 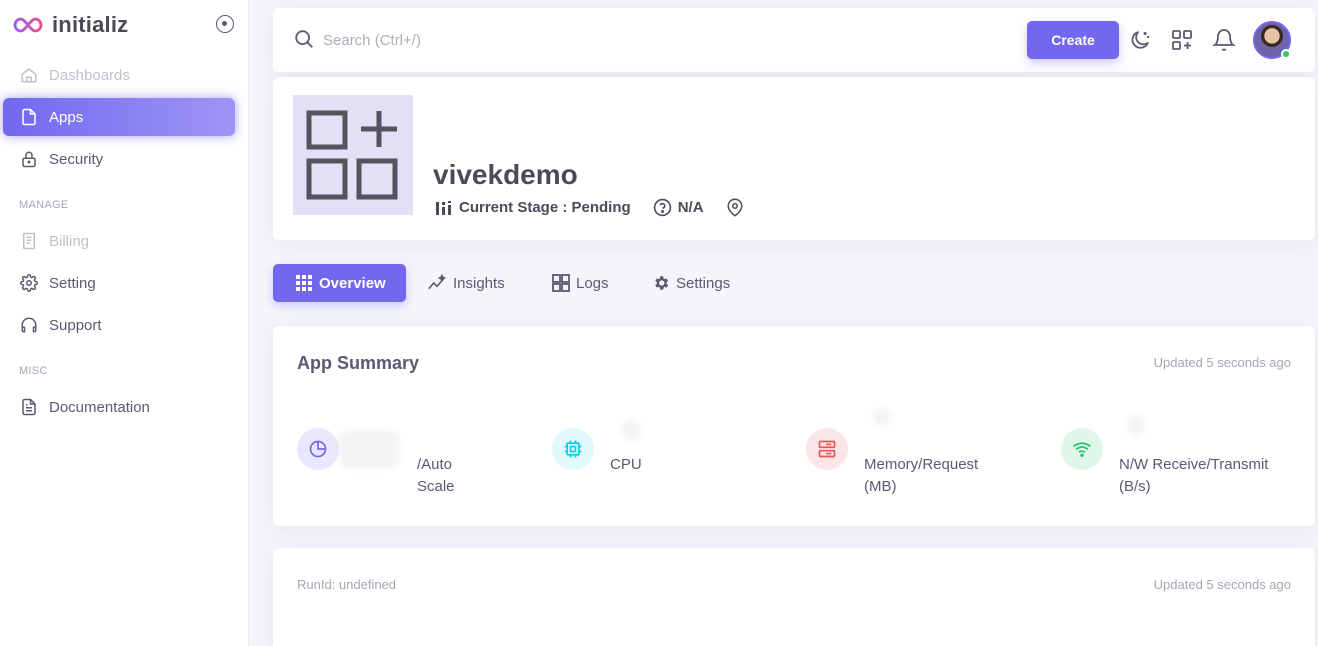 What do you see at coordinates (72, 283) in the screenshot?
I see `sidebar-item-label: Setting` at bounding box center [72, 283].